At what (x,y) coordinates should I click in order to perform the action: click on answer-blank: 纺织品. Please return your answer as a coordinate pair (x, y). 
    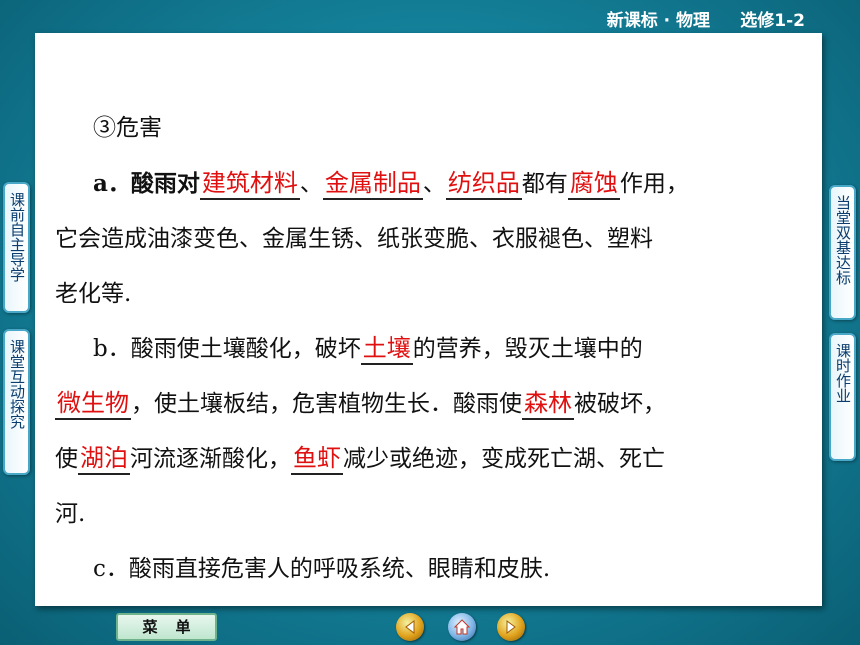
    Looking at the image, I should click on (483, 184).